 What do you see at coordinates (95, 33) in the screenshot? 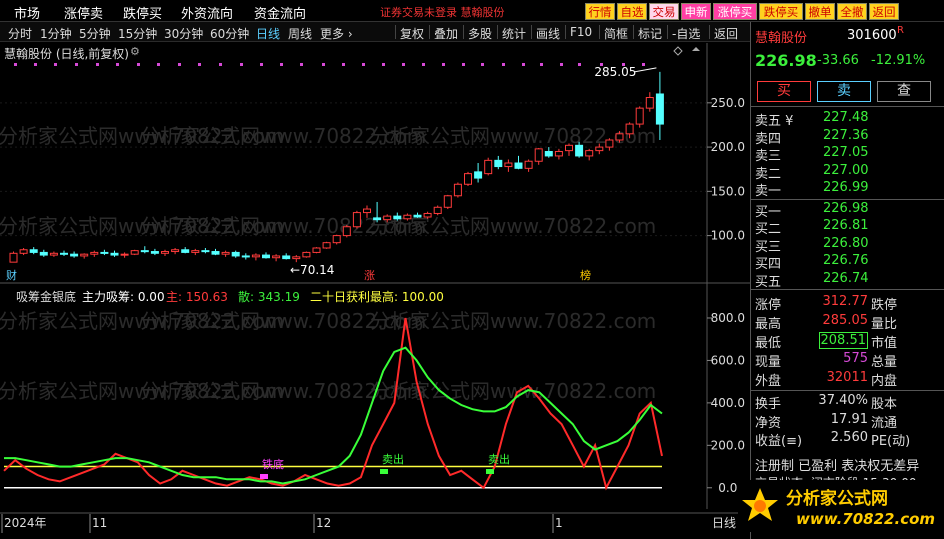
I see `period-2: 5分钟` at bounding box center [95, 33].